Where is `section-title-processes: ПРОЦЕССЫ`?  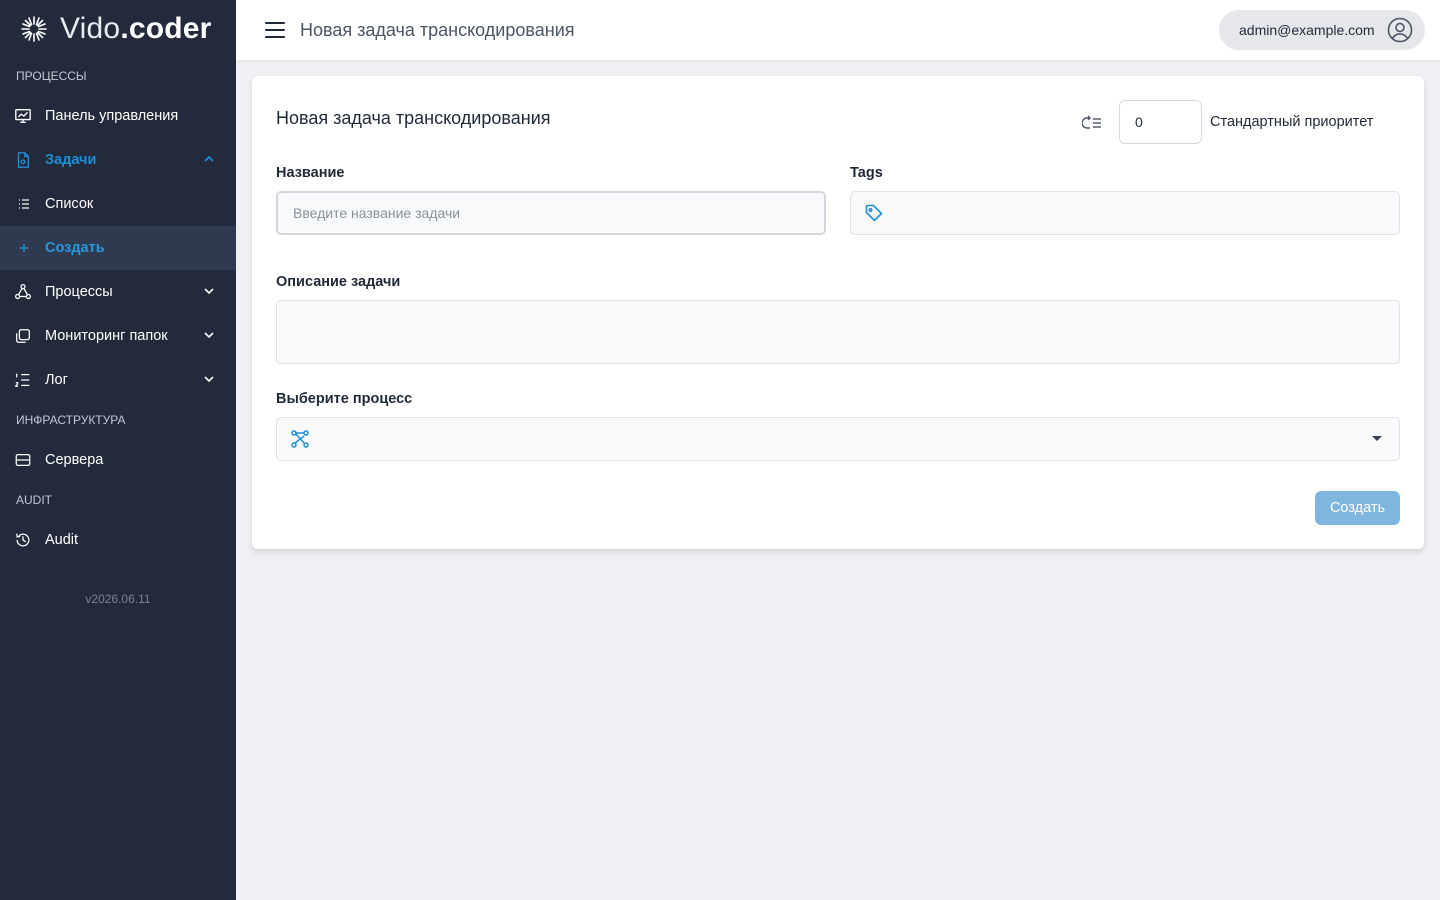
section-title-processes: ПРОЦЕССЫ is located at coordinates (51, 76).